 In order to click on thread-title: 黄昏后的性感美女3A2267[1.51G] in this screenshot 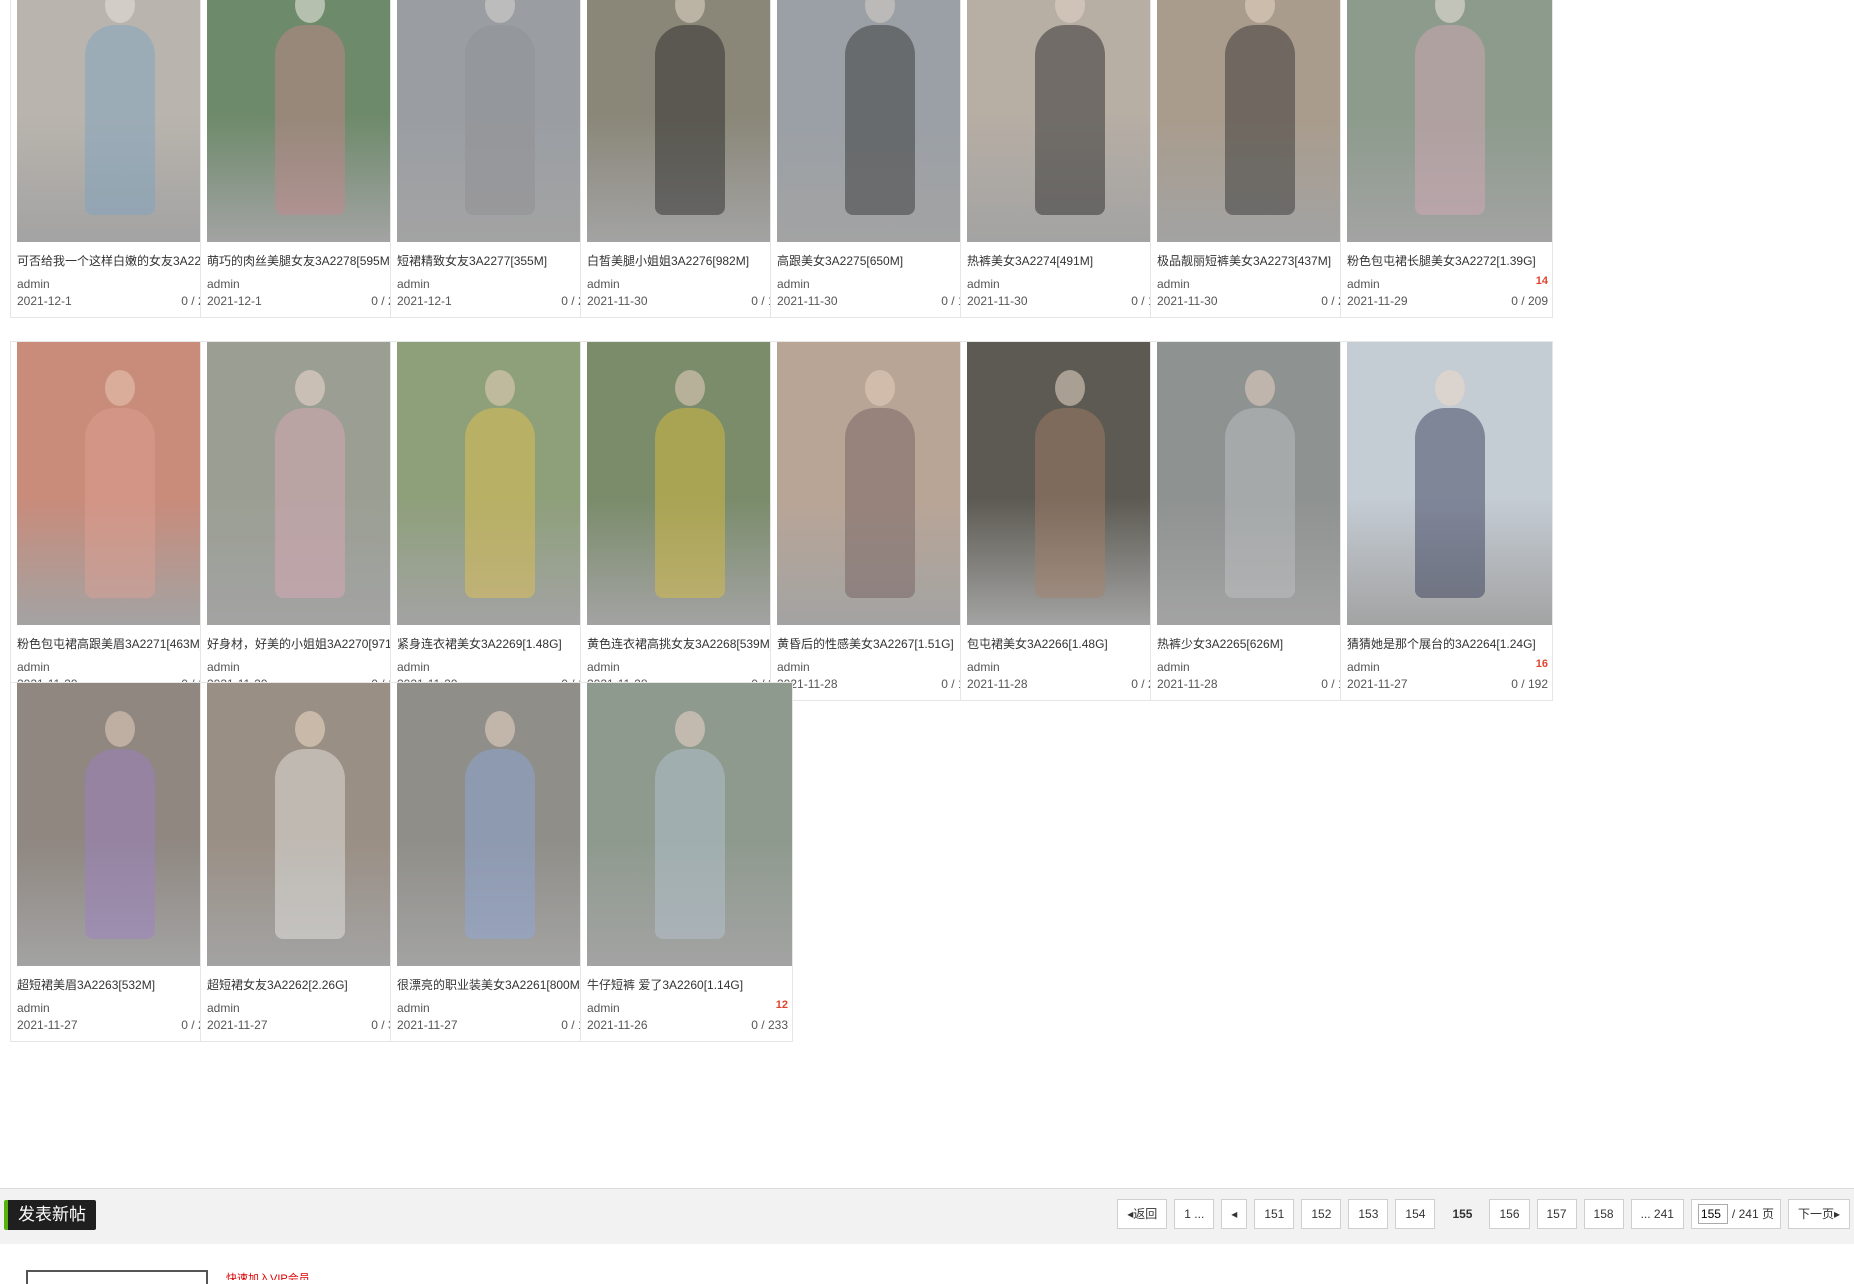, I will do `click(879, 643)`.